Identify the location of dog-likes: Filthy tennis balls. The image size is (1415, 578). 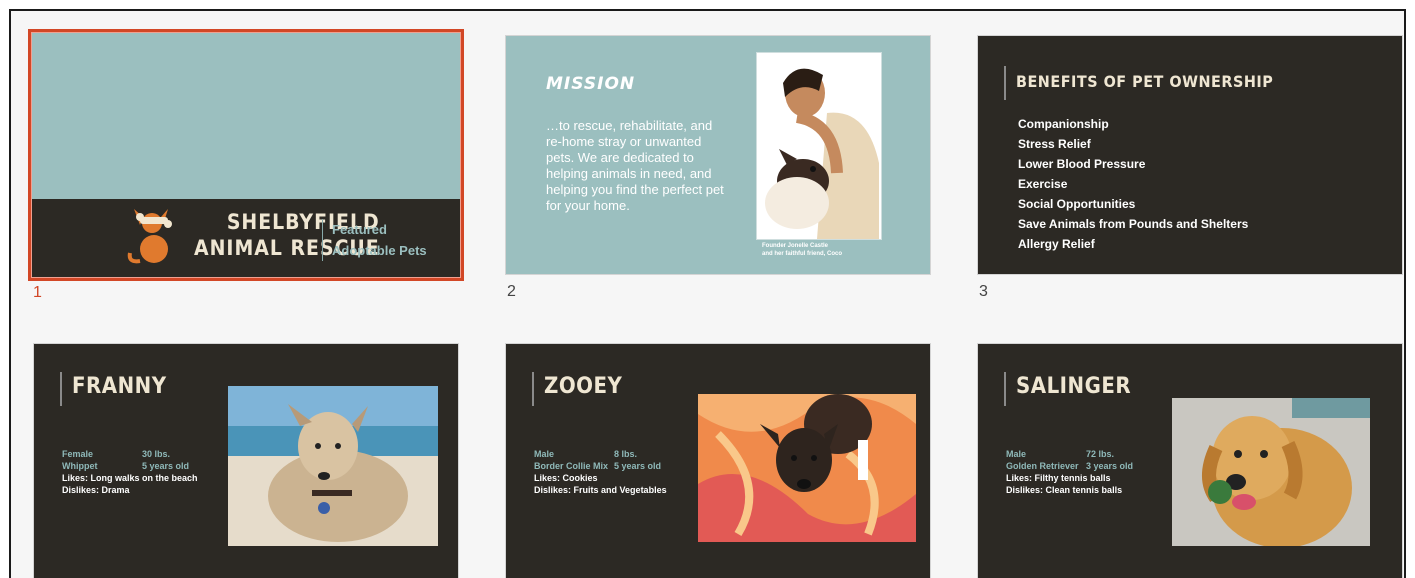
(1072, 478).